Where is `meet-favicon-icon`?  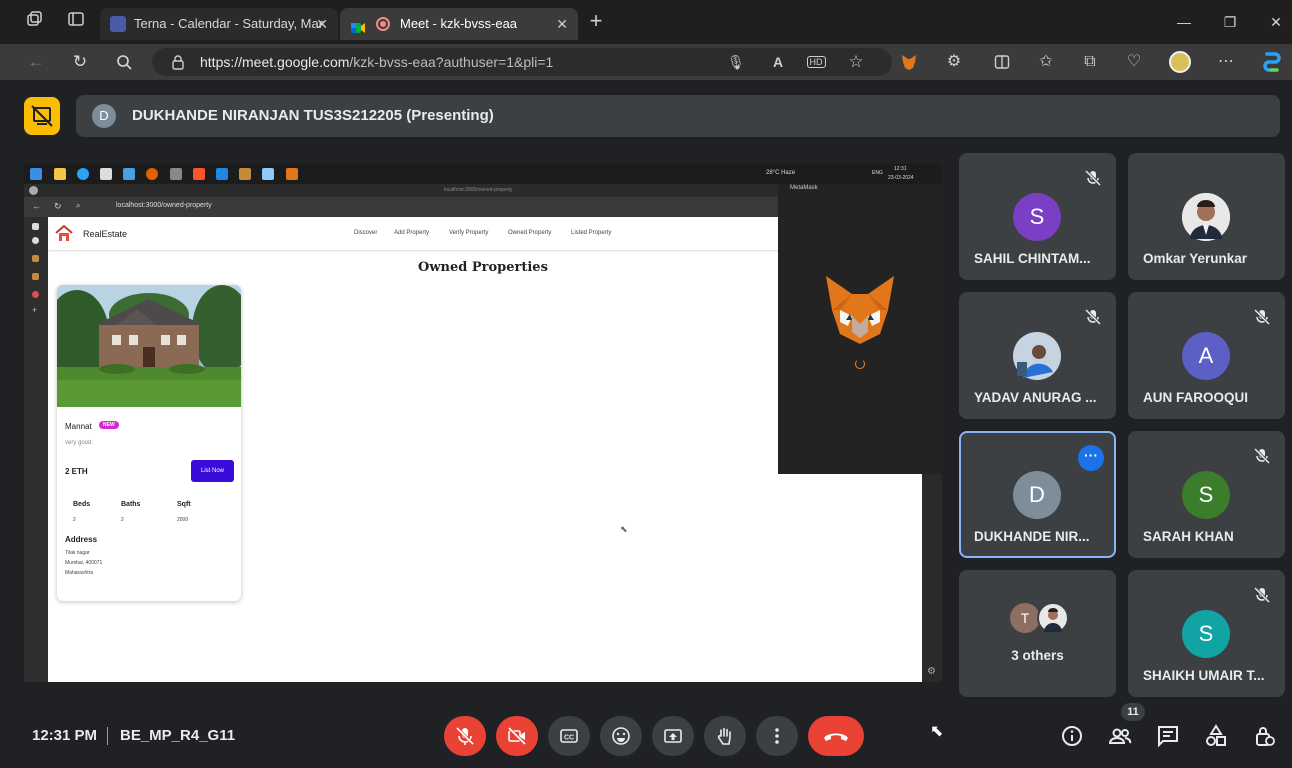 meet-favicon-icon is located at coordinates (358, 24).